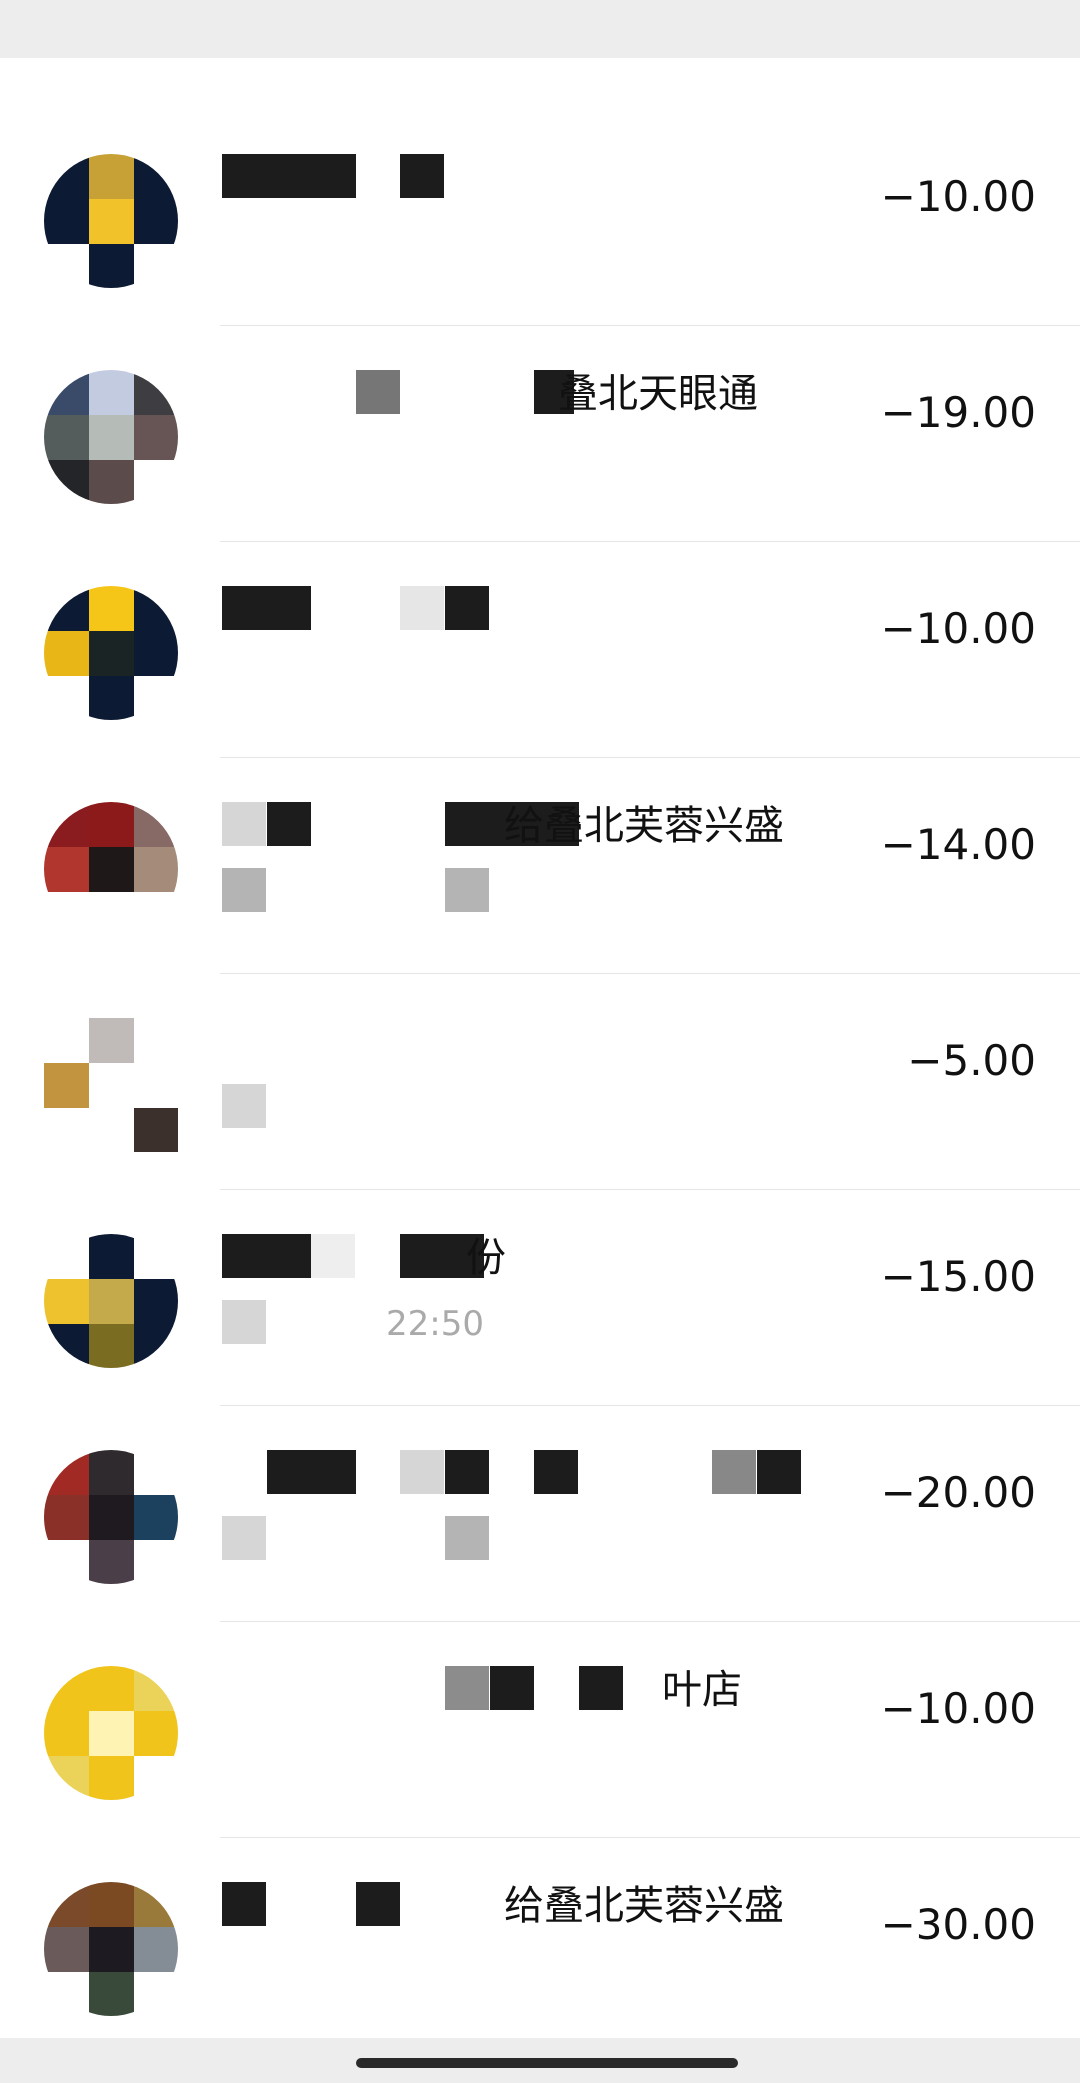 The image size is (1080, 2083). What do you see at coordinates (522, 1258) in the screenshot?
I see `transaction-title: 份` at bounding box center [522, 1258].